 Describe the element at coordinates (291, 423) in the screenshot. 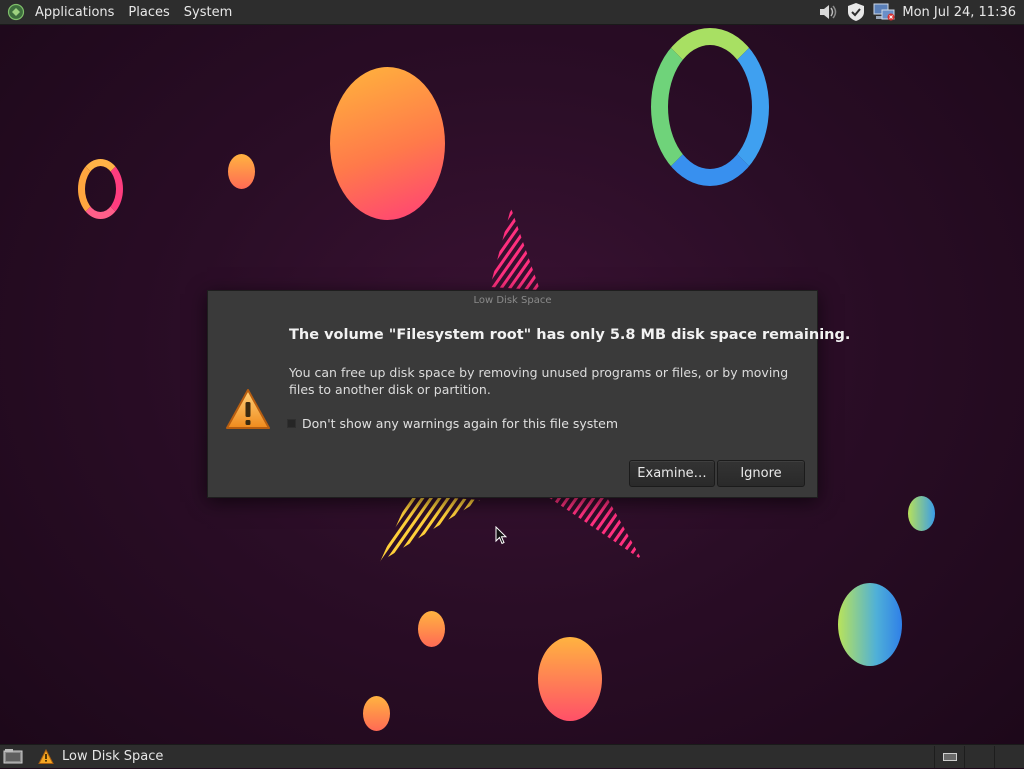

I see `dont-show-again-checkbox` at that location.